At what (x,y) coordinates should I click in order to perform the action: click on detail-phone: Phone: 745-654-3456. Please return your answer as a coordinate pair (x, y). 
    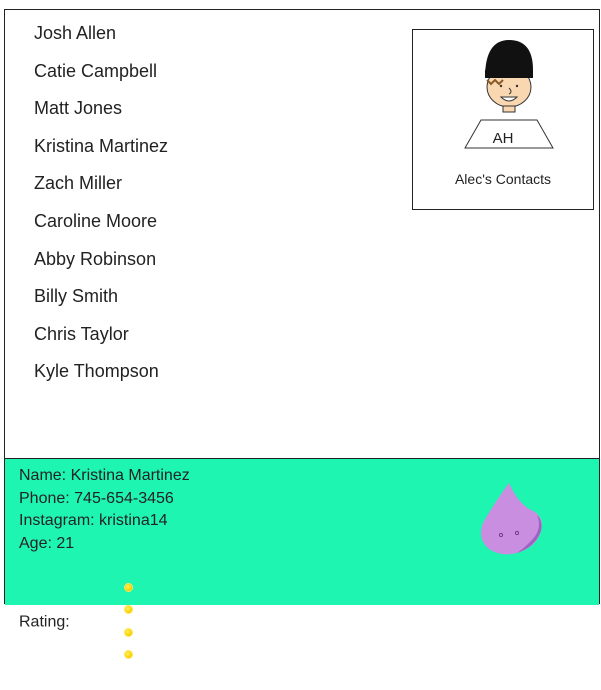
    Looking at the image, I should click on (104, 499).